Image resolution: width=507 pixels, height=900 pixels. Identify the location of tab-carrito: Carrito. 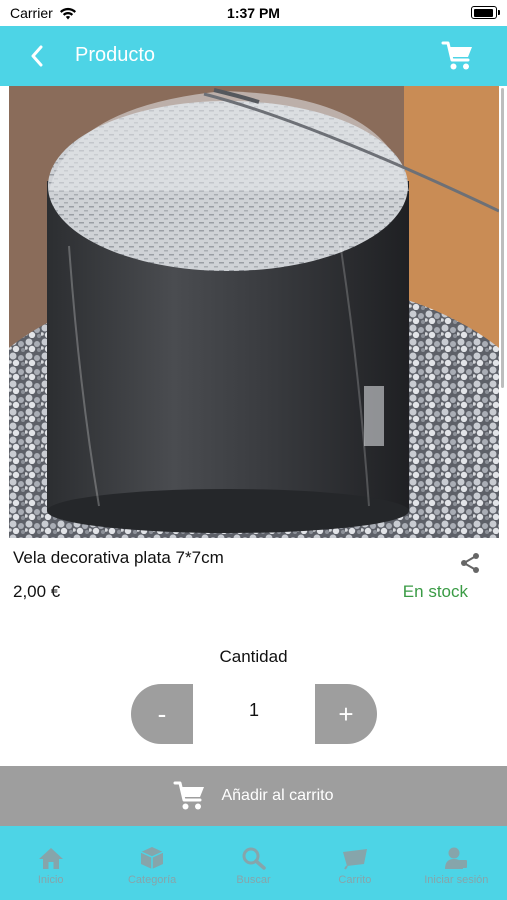
(354, 863).